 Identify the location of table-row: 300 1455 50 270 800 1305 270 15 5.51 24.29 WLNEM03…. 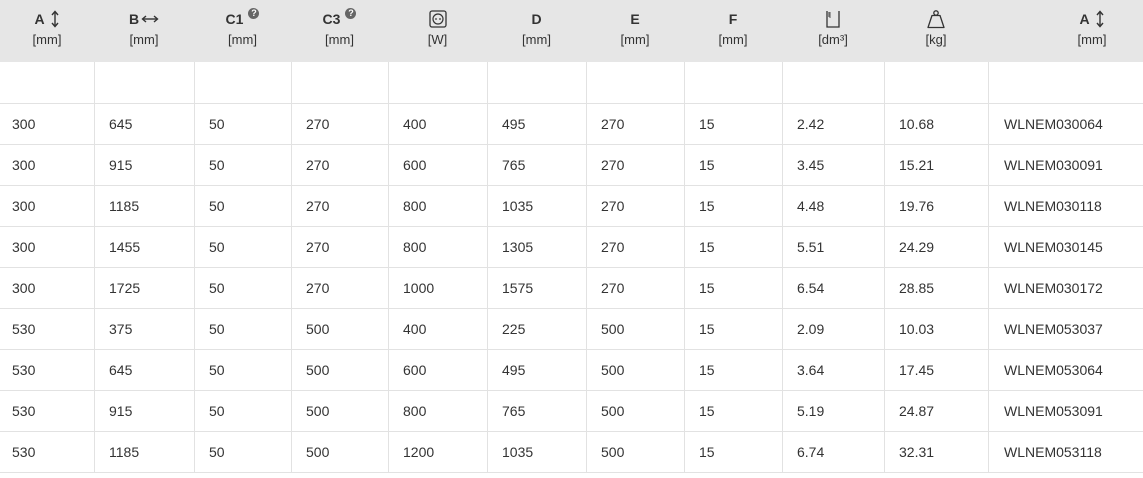
(571, 247).